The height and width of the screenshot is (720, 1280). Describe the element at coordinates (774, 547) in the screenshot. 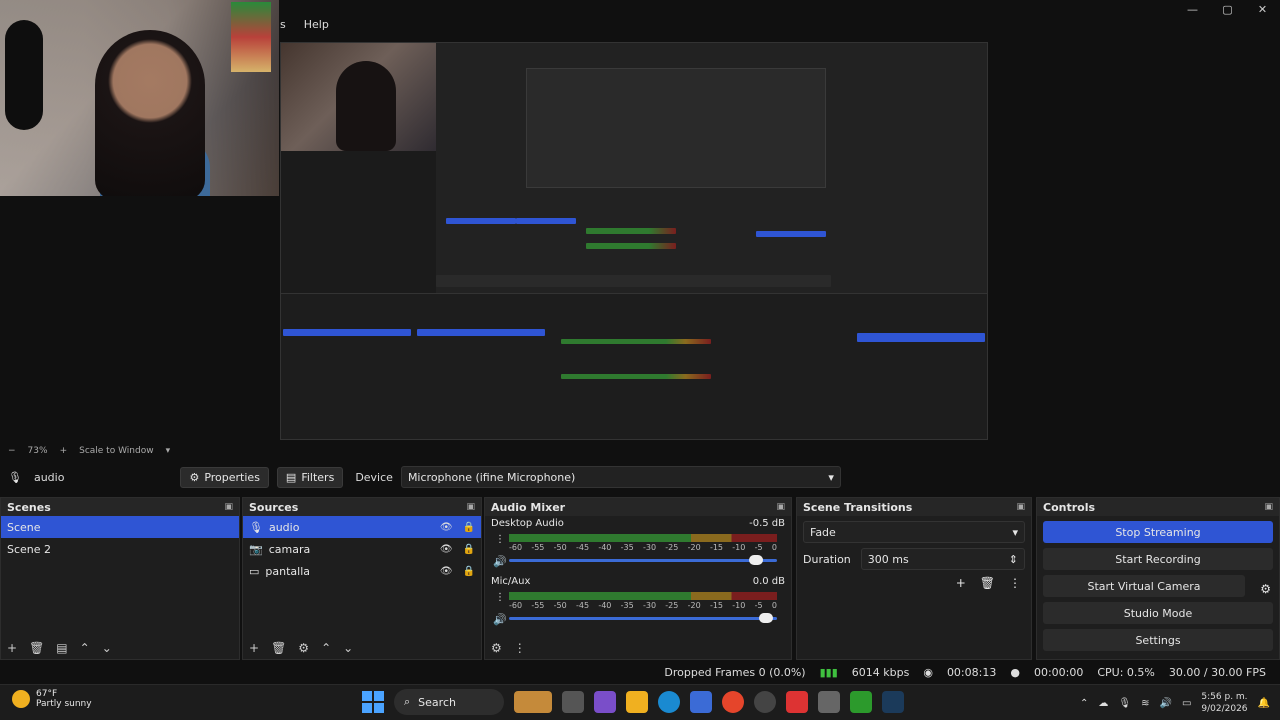

I see `scale-tick: 0` at that location.